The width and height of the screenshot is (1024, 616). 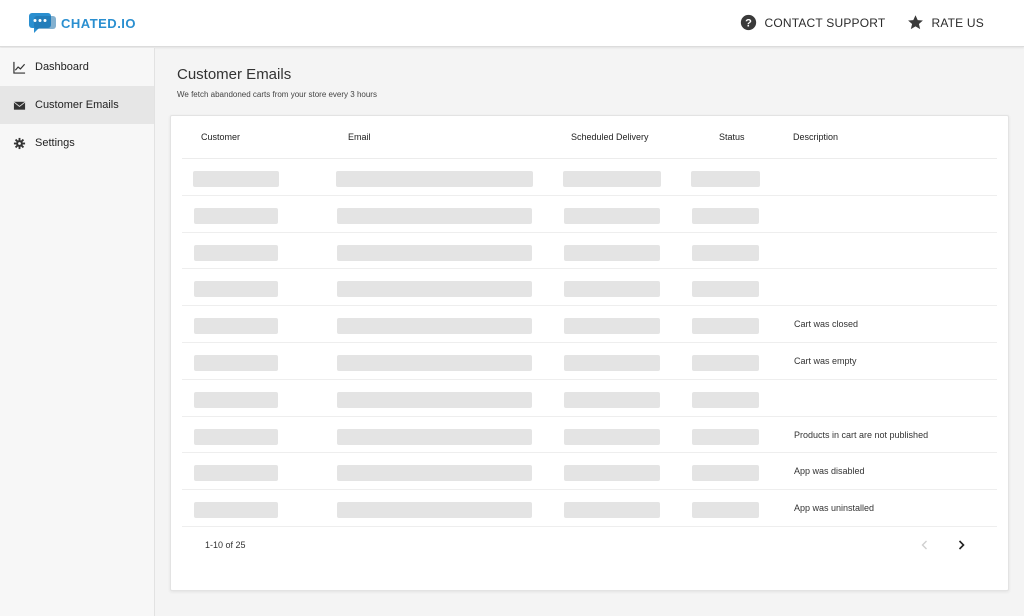 I want to click on chat-bubble-logo-icon, so click(x=42, y=23).